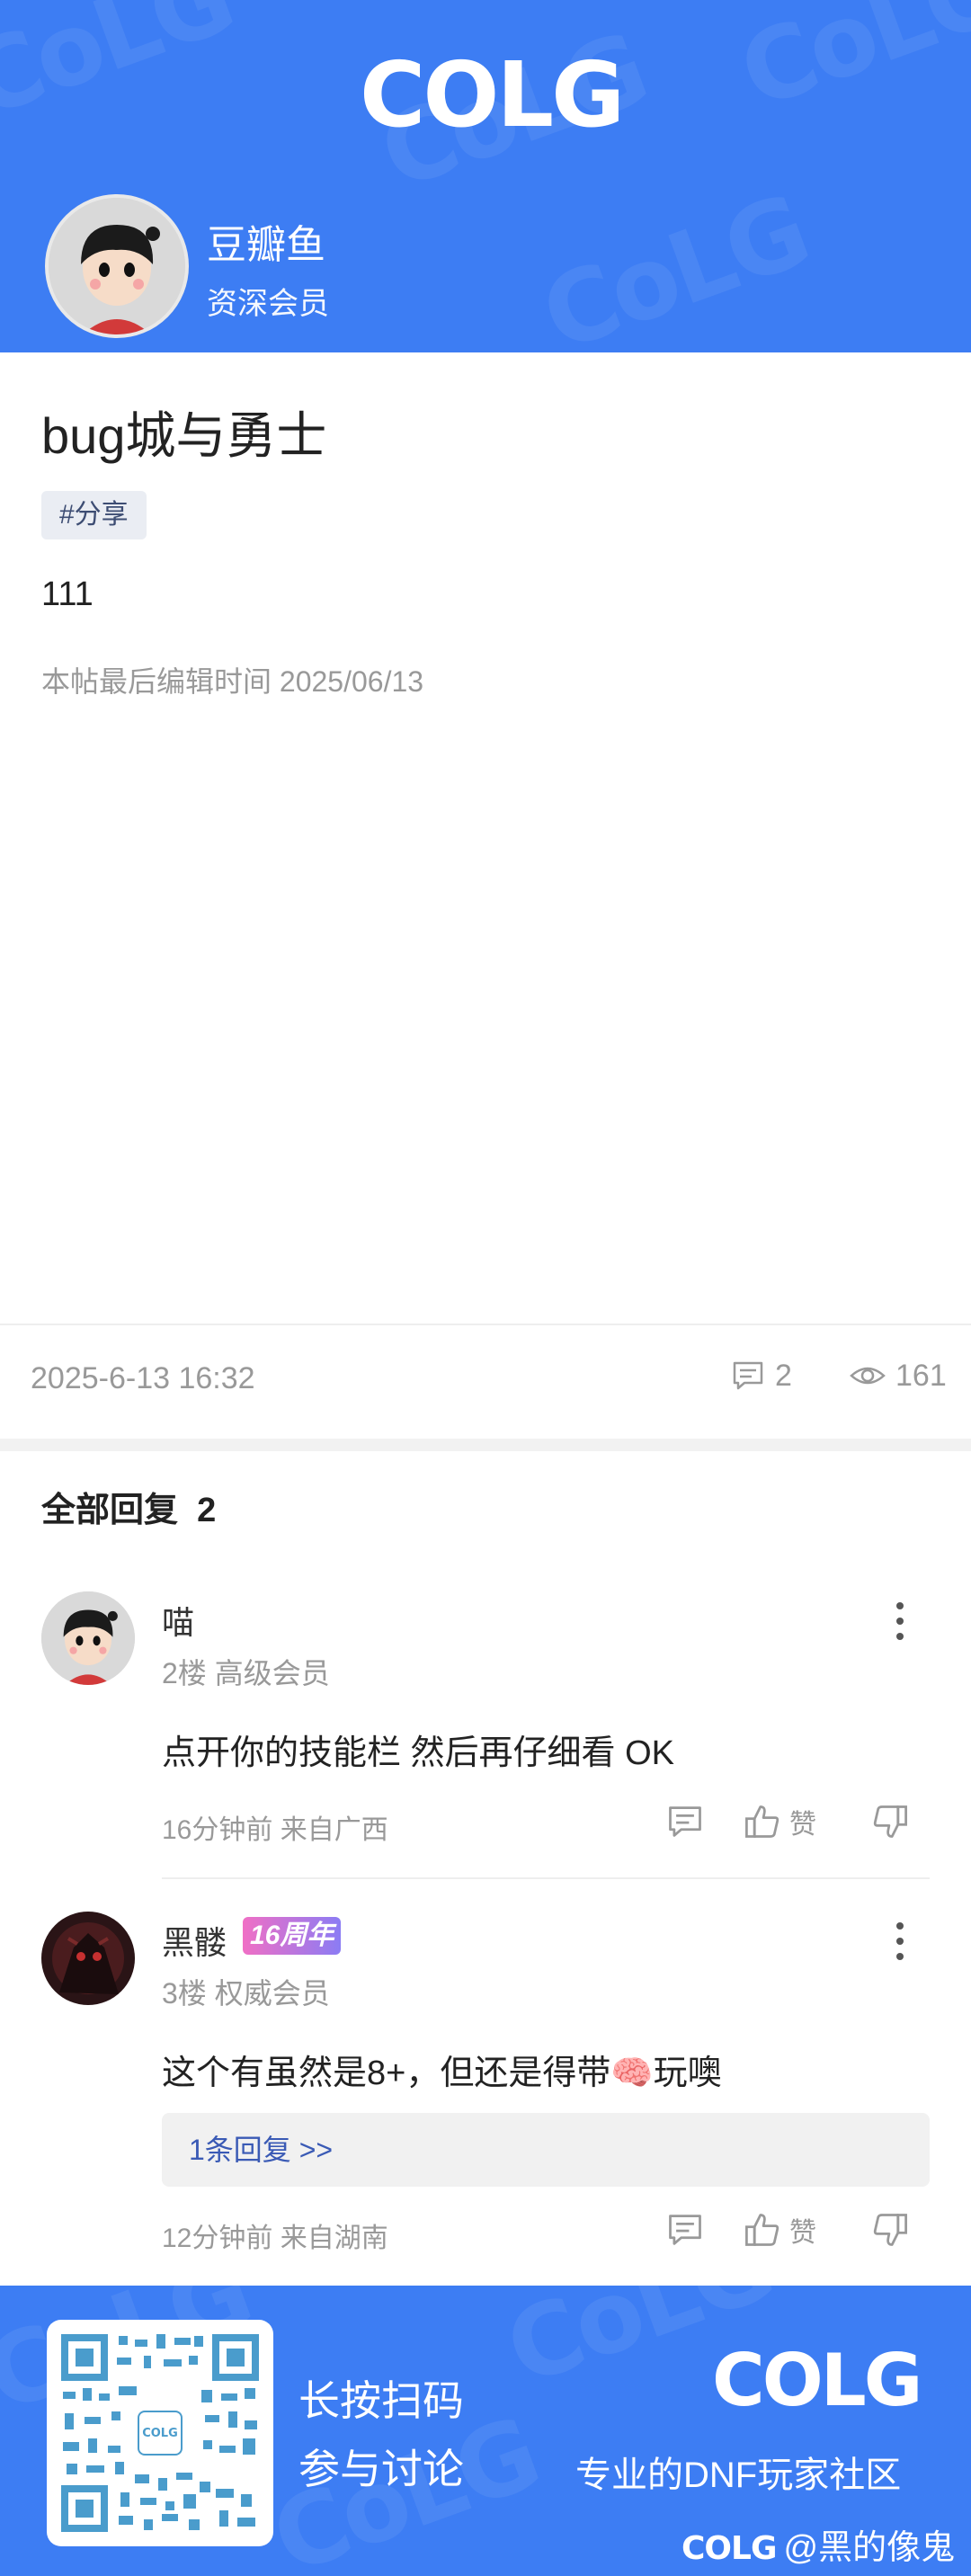  What do you see at coordinates (485, 1445) in the screenshot?
I see `section-divider` at bounding box center [485, 1445].